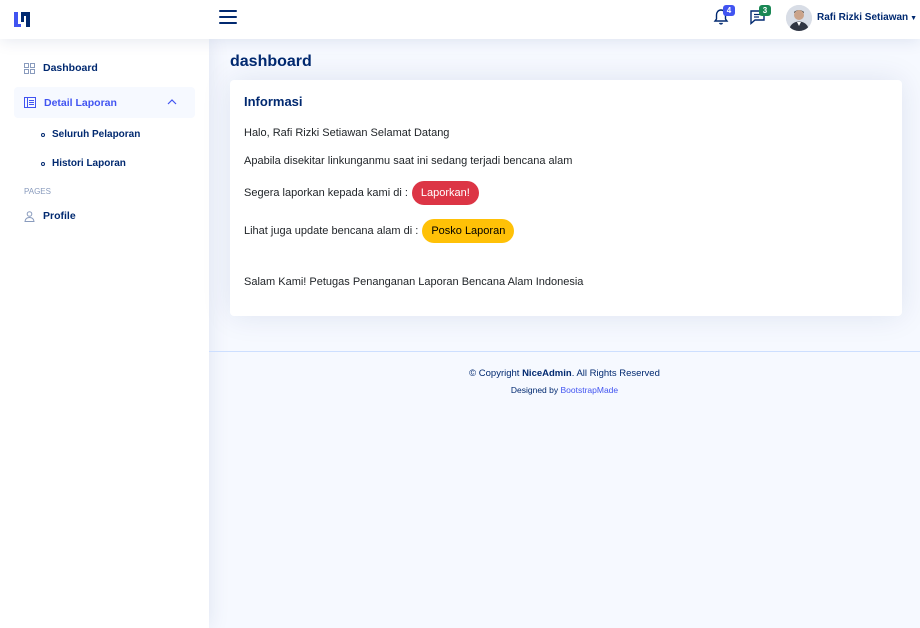 This screenshot has width=920, height=628. I want to click on sidebar-item-profile: Profile, so click(50, 216).